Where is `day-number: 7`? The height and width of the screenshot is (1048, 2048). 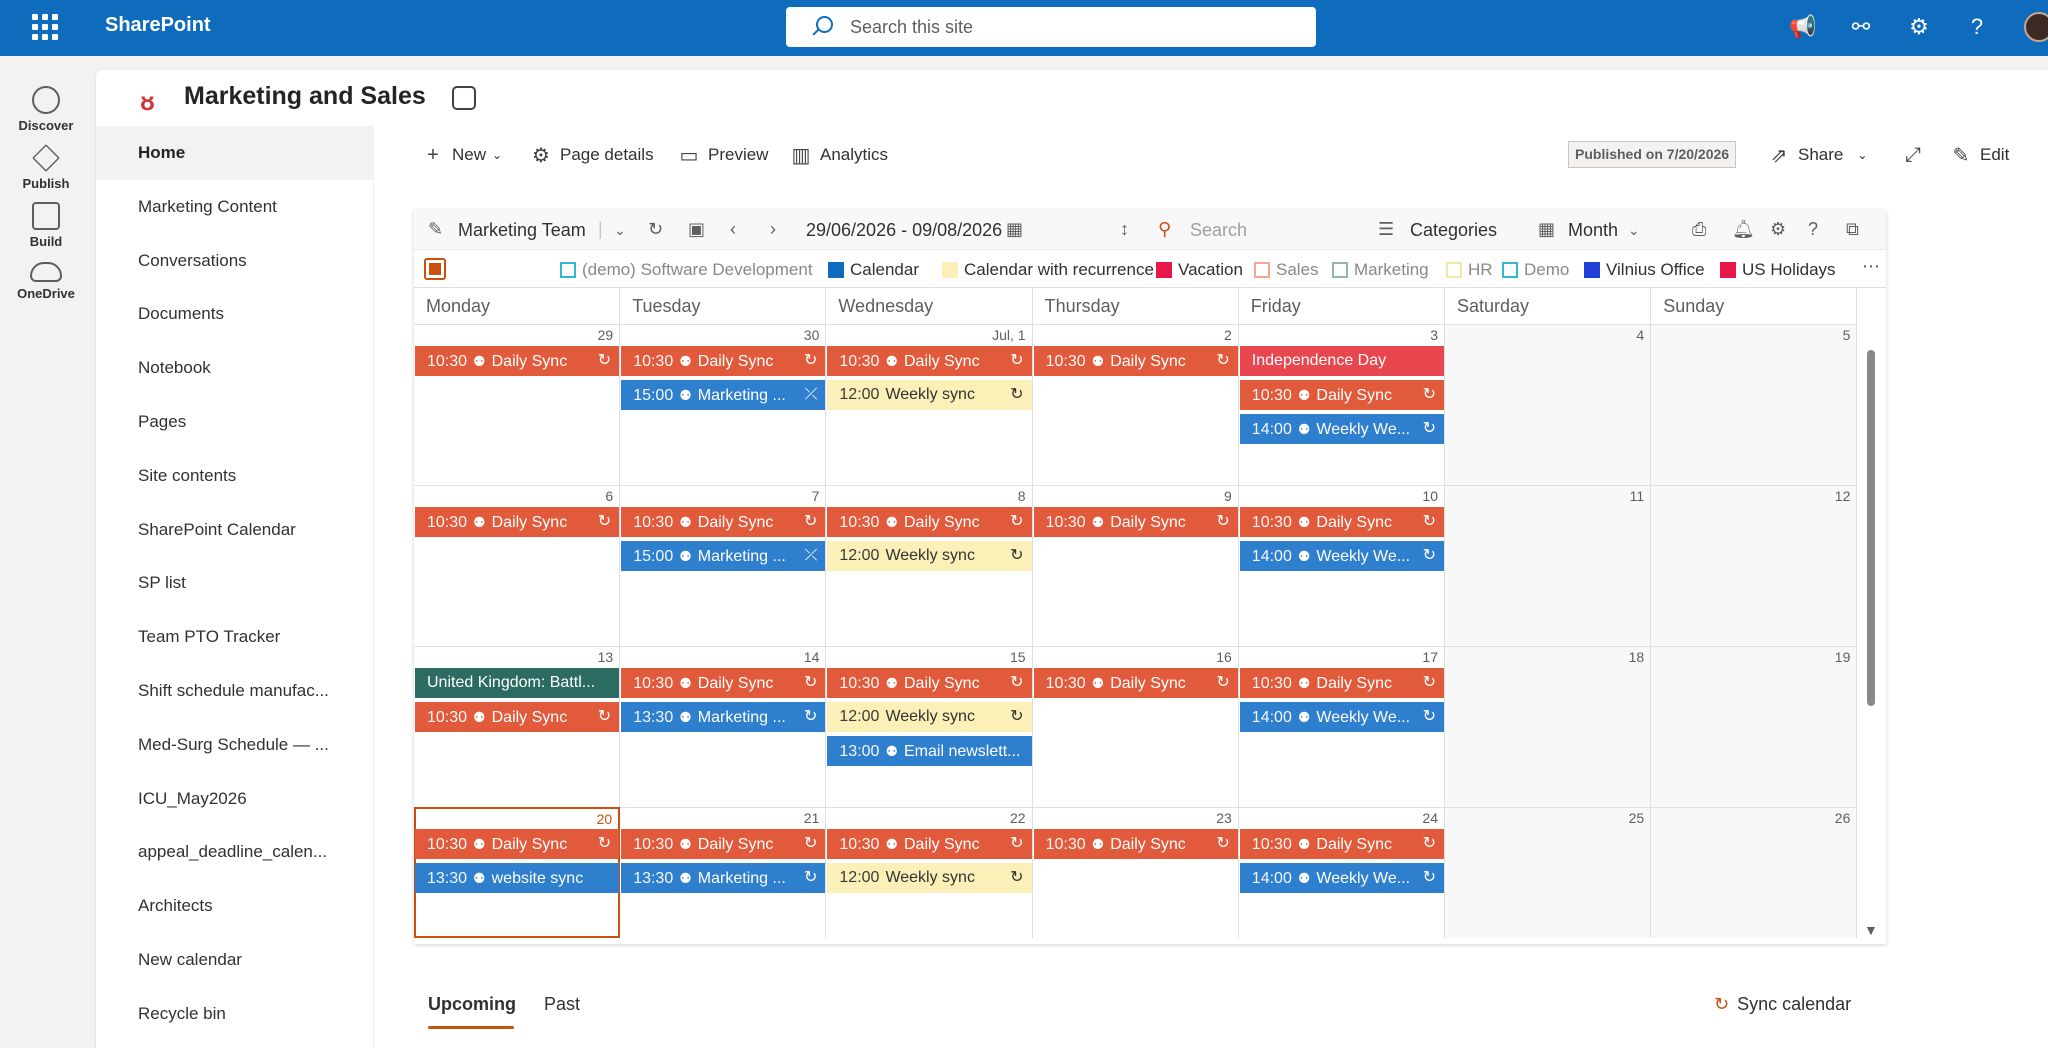 day-number: 7 is located at coordinates (816, 496).